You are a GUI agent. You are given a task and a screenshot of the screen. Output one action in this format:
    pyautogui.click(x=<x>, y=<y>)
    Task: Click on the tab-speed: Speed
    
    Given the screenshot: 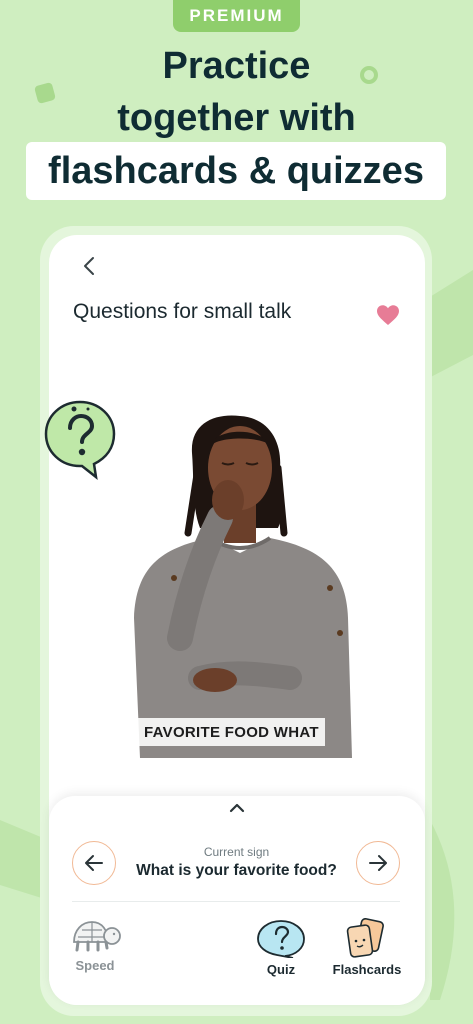 What is the action you would take?
    pyautogui.click(x=95, y=955)
    